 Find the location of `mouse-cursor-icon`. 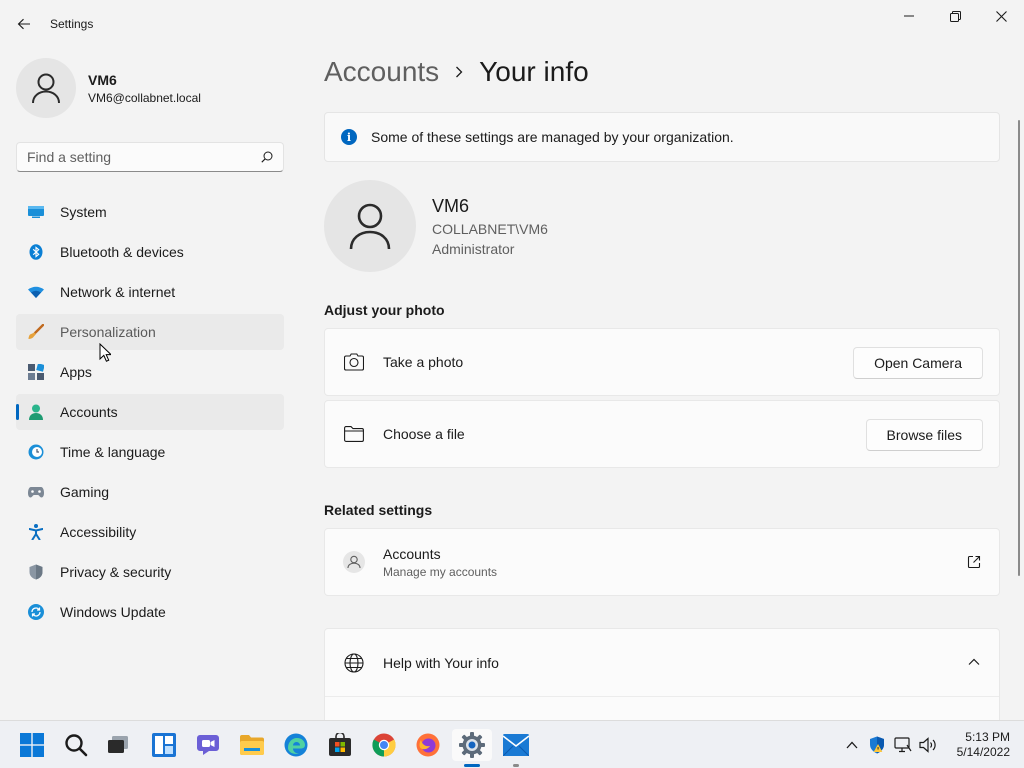

mouse-cursor-icon is located at coordinates (105, 352).